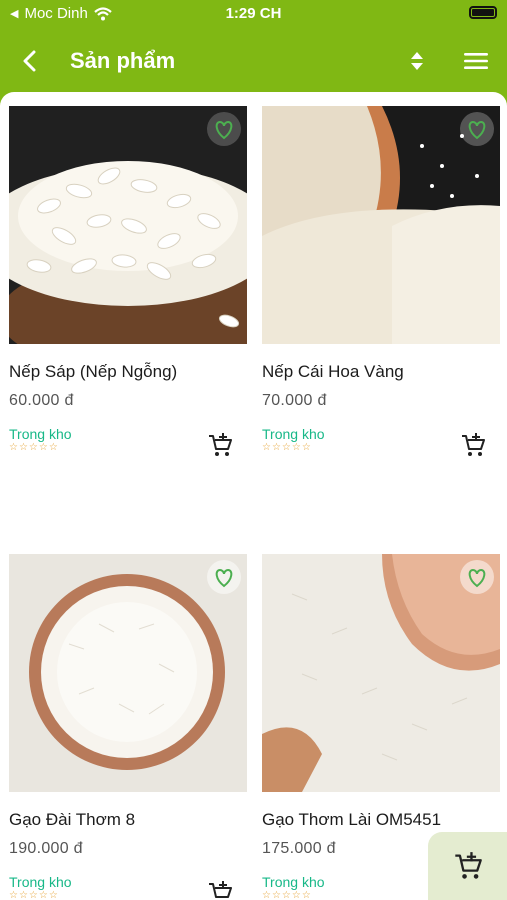 This screenshot has width=507, height=900. What do you see at coordinates (483, 12) in the screenshot?
I see `battery-icon` at bounding box center [483, 12].